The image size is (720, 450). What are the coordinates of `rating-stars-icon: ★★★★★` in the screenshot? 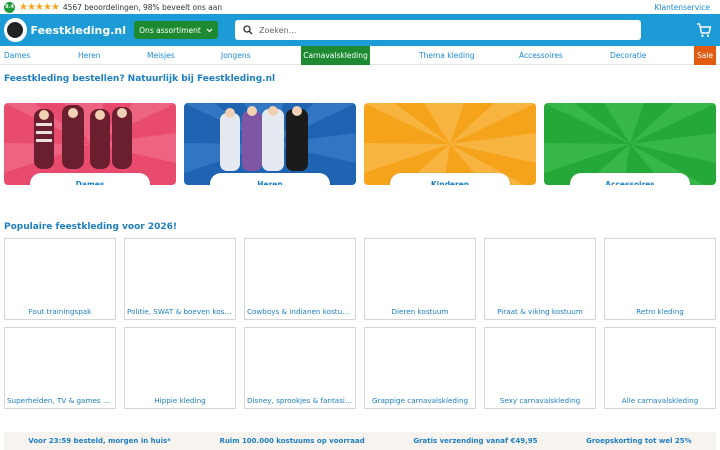 It's located at (39, 7).